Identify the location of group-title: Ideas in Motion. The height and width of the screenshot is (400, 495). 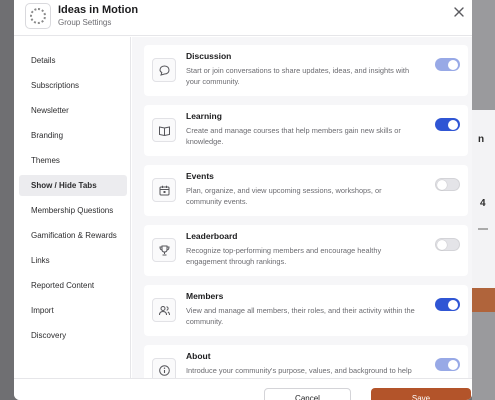
(98, 10).